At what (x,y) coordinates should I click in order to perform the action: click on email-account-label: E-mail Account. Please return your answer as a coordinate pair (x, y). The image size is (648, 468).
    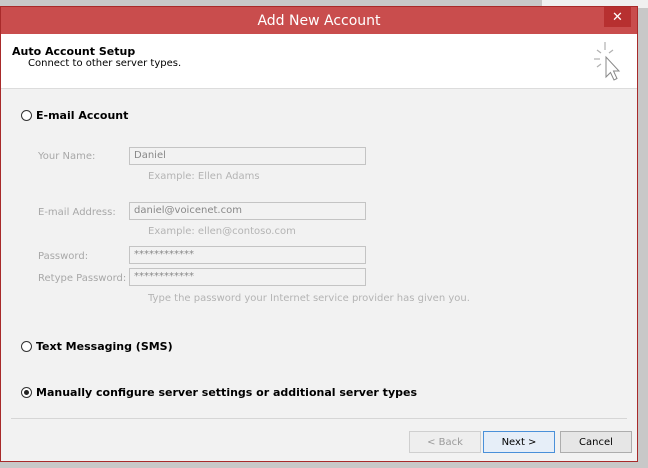
    Looking at the image, I should click on (82, 115).